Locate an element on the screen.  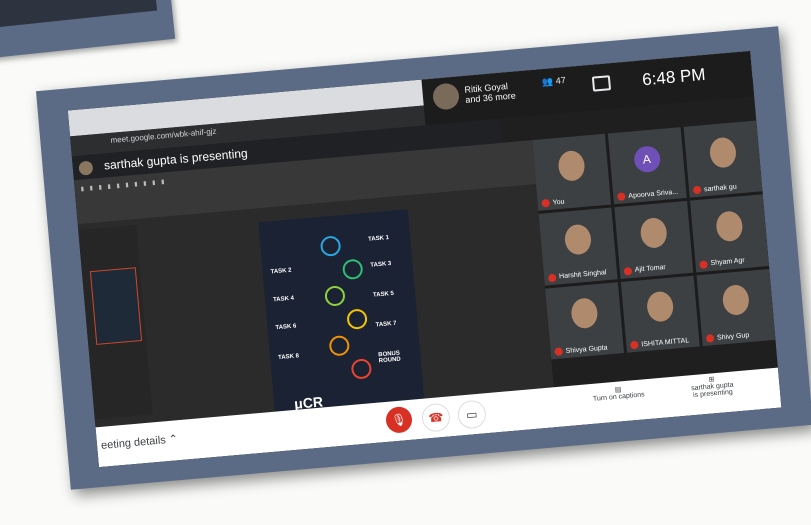
participant-tile: Ajit Tomar is located at coordinates (654, 240).